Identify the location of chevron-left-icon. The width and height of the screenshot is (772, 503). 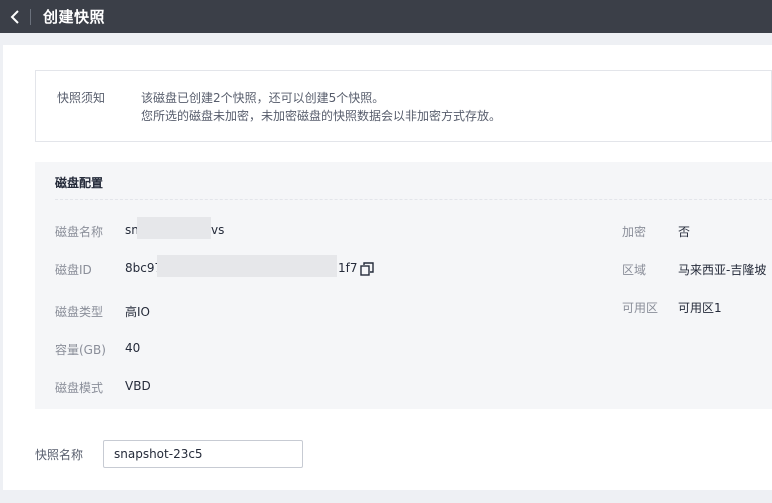
(14, 16).